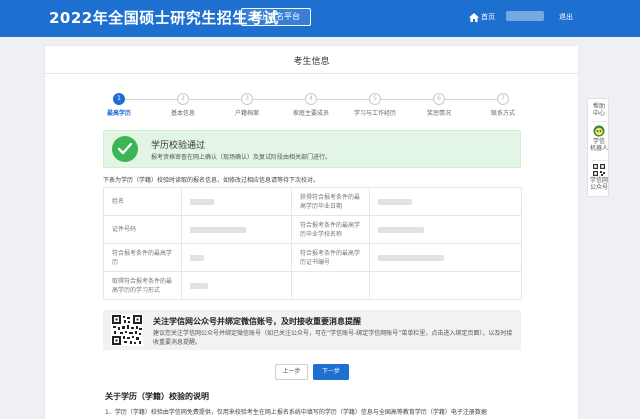 This screenshot has width=640, height=419. I want to click on help-center-button: 帮助 中心, so click(599, 110).